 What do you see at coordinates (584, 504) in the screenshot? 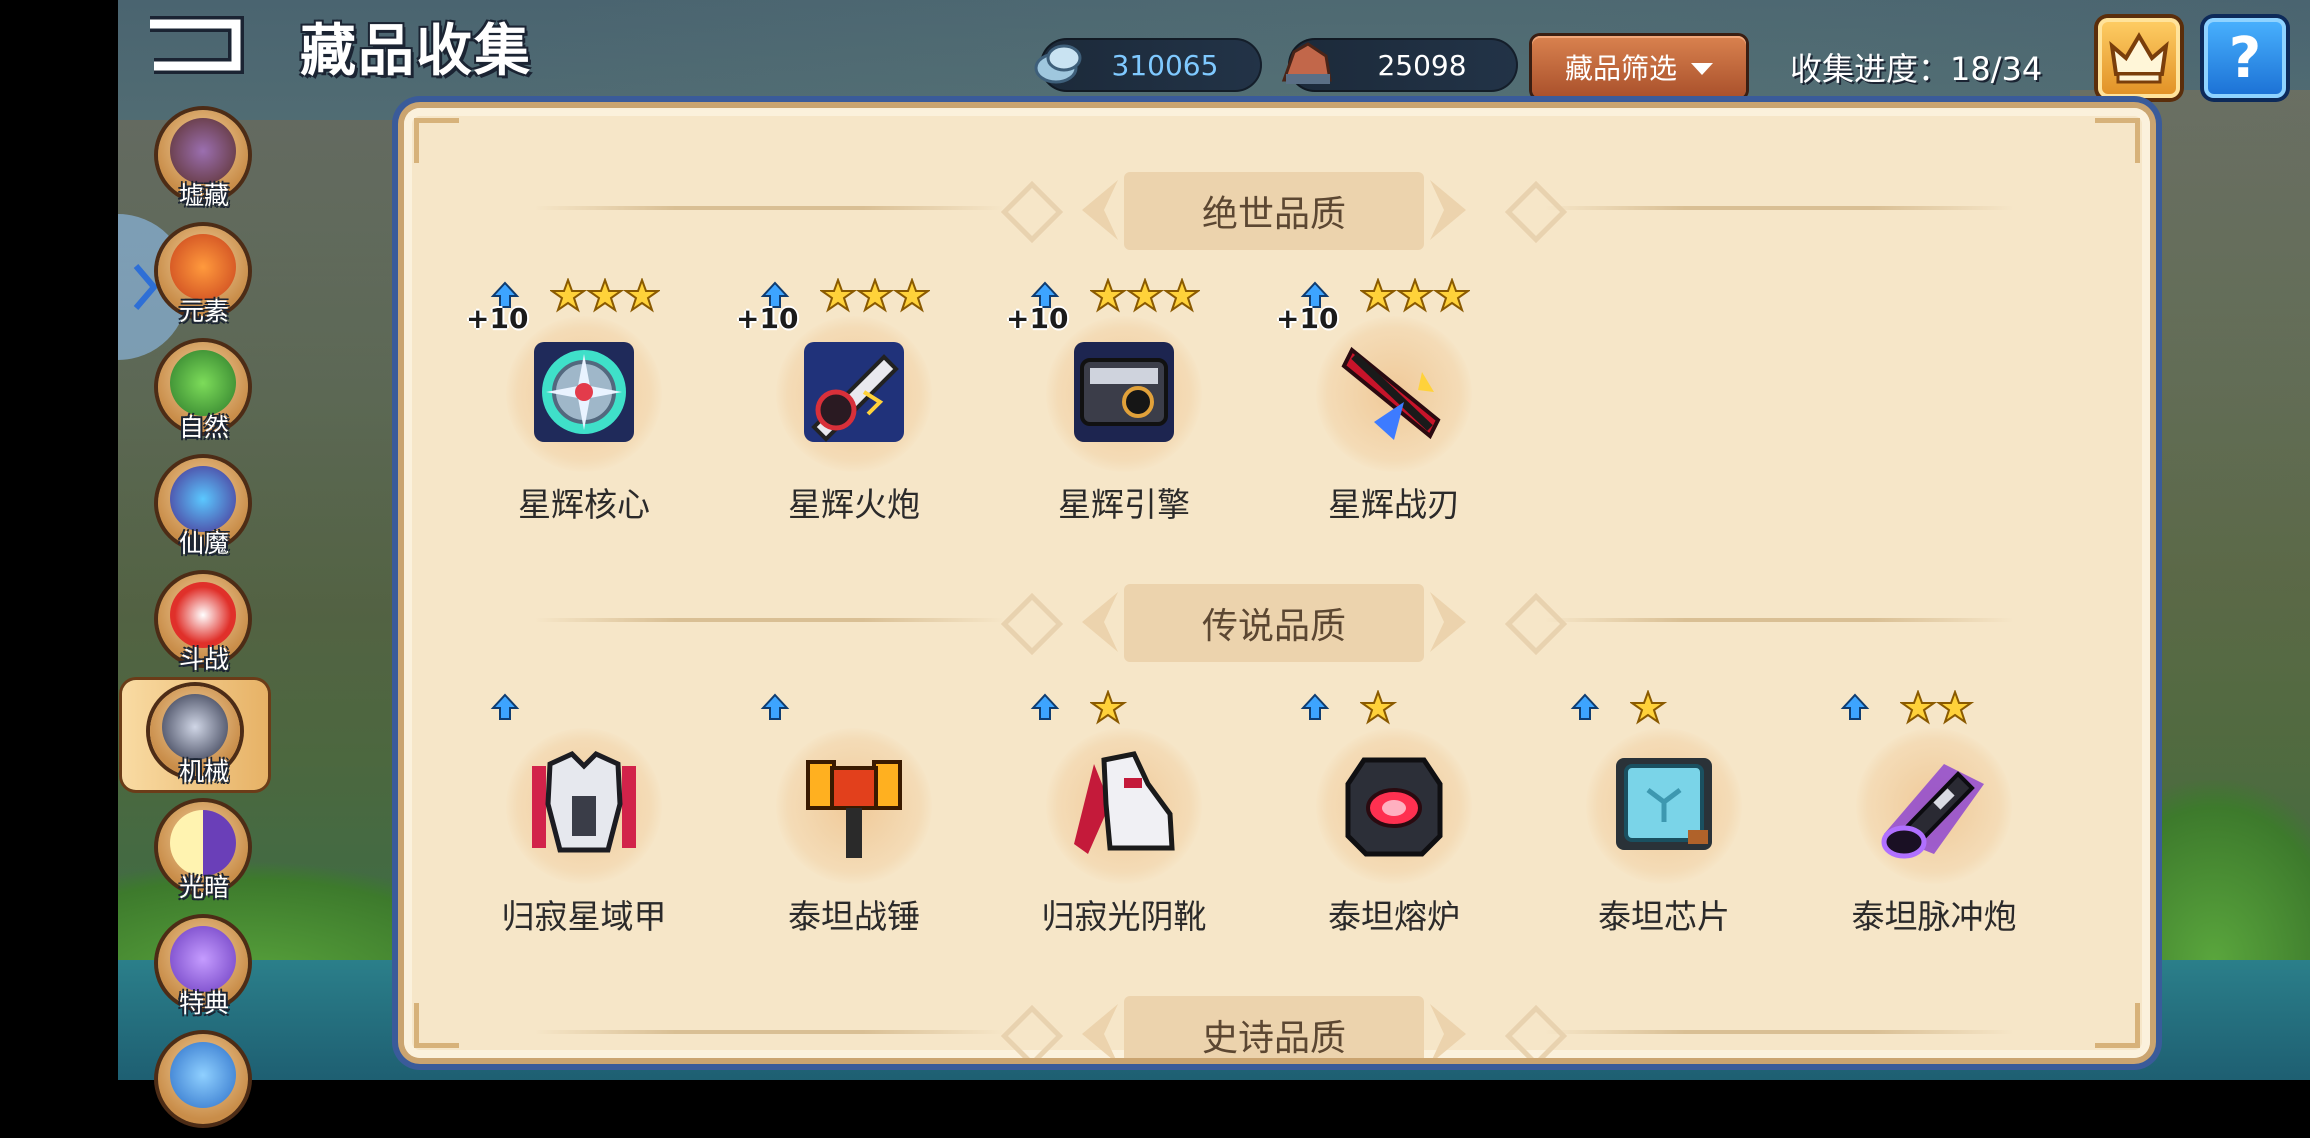
I see `item-name: 星辉核心` at bounding box center [584, 504].